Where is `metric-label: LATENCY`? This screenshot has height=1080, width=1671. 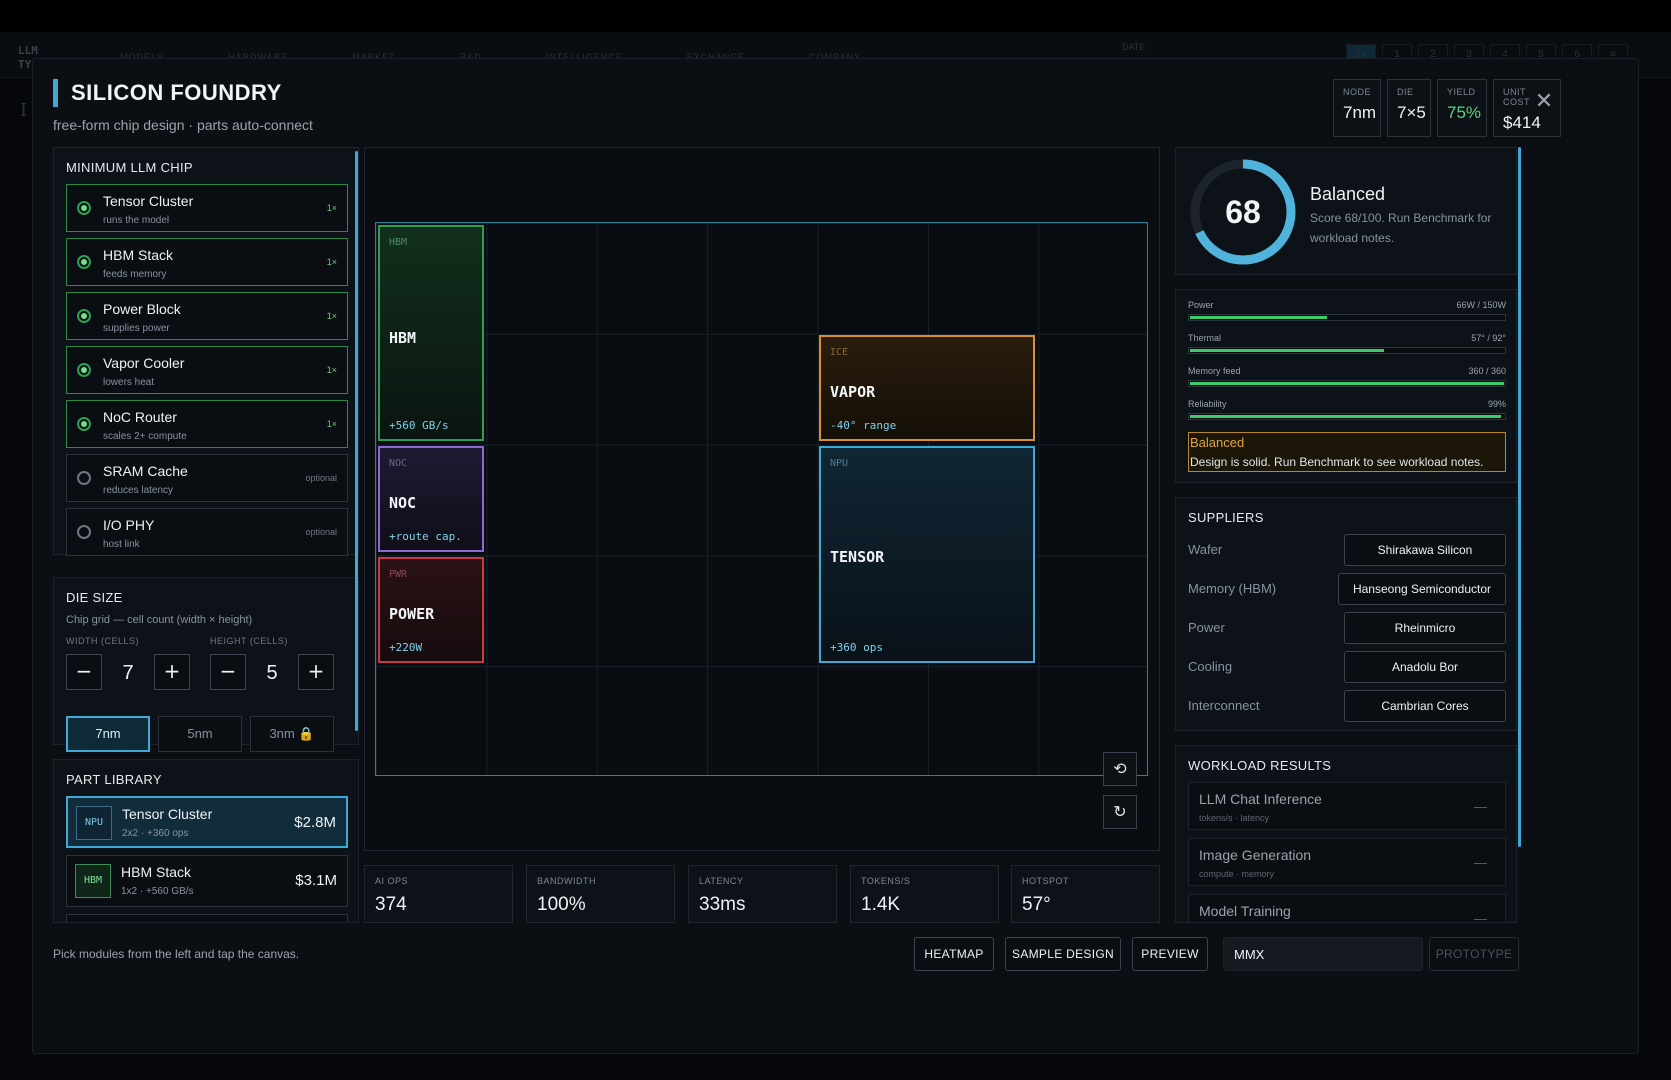 metric-label: LATENCY is located at coordinates (721, 881).